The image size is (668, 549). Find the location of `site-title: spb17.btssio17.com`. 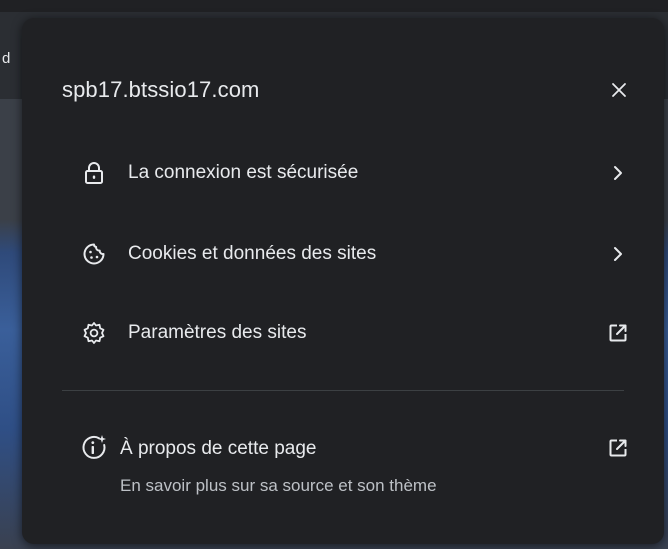

site-title: spb17.btssio17.com is located at coordinates (161, 89).